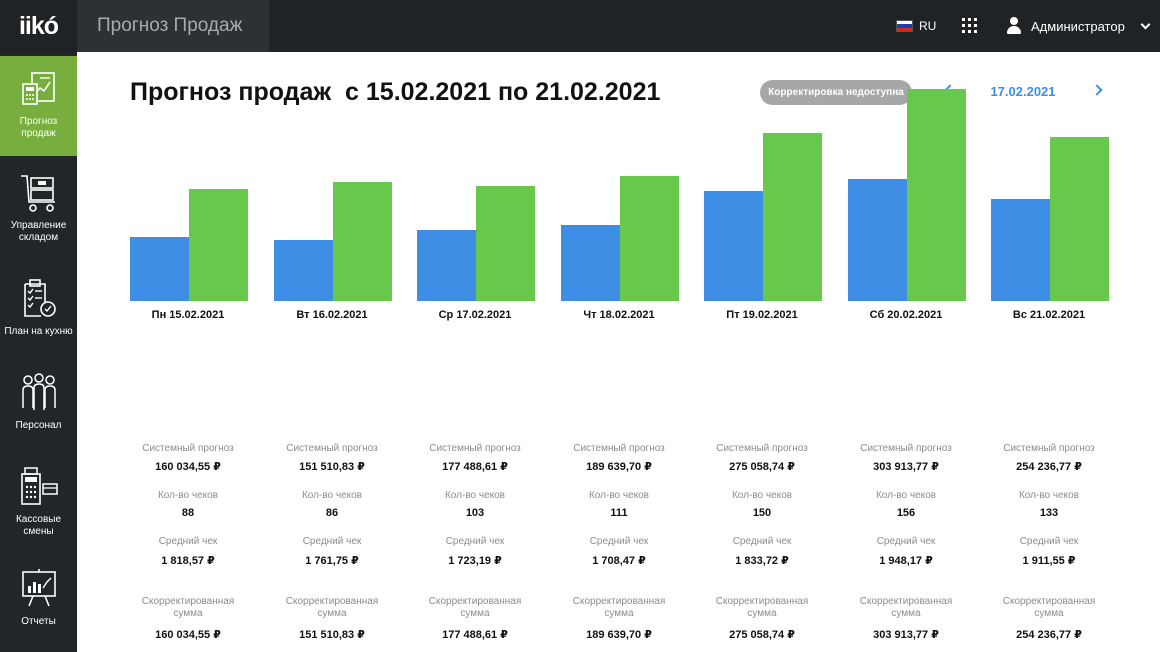 The height and width of the screenshot is (652, 1160). What do you see at coordinates (188, 315) in the screenshot?
I see `chart-x-label: Пн 15.02.2021` at bounding box center [188, 315].